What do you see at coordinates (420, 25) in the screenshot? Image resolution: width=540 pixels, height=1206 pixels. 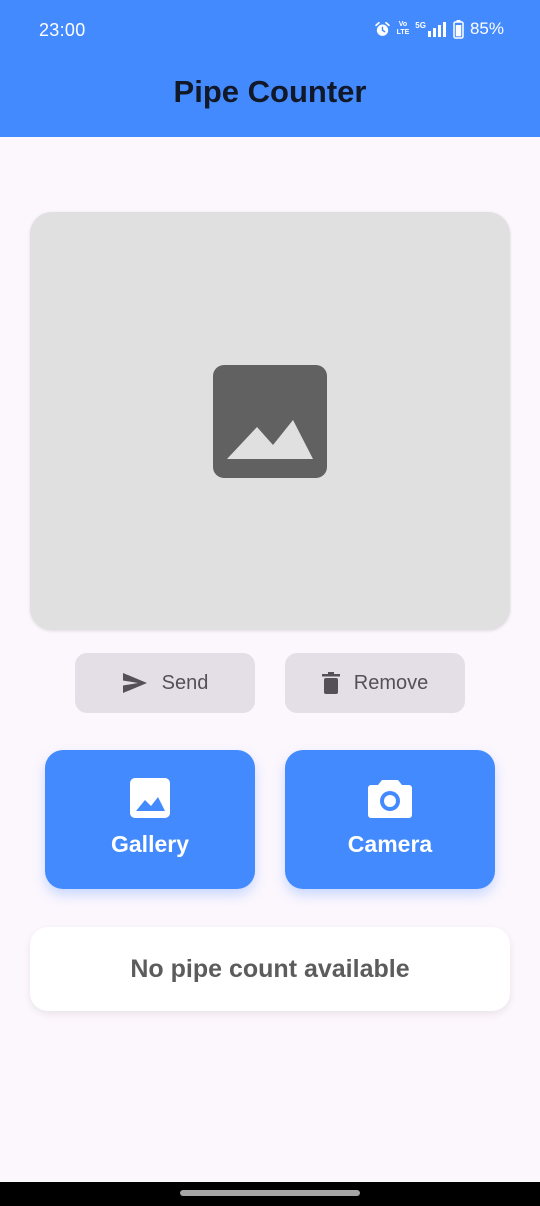 I see `network-type: 5G` at bounding box center [420, 25].